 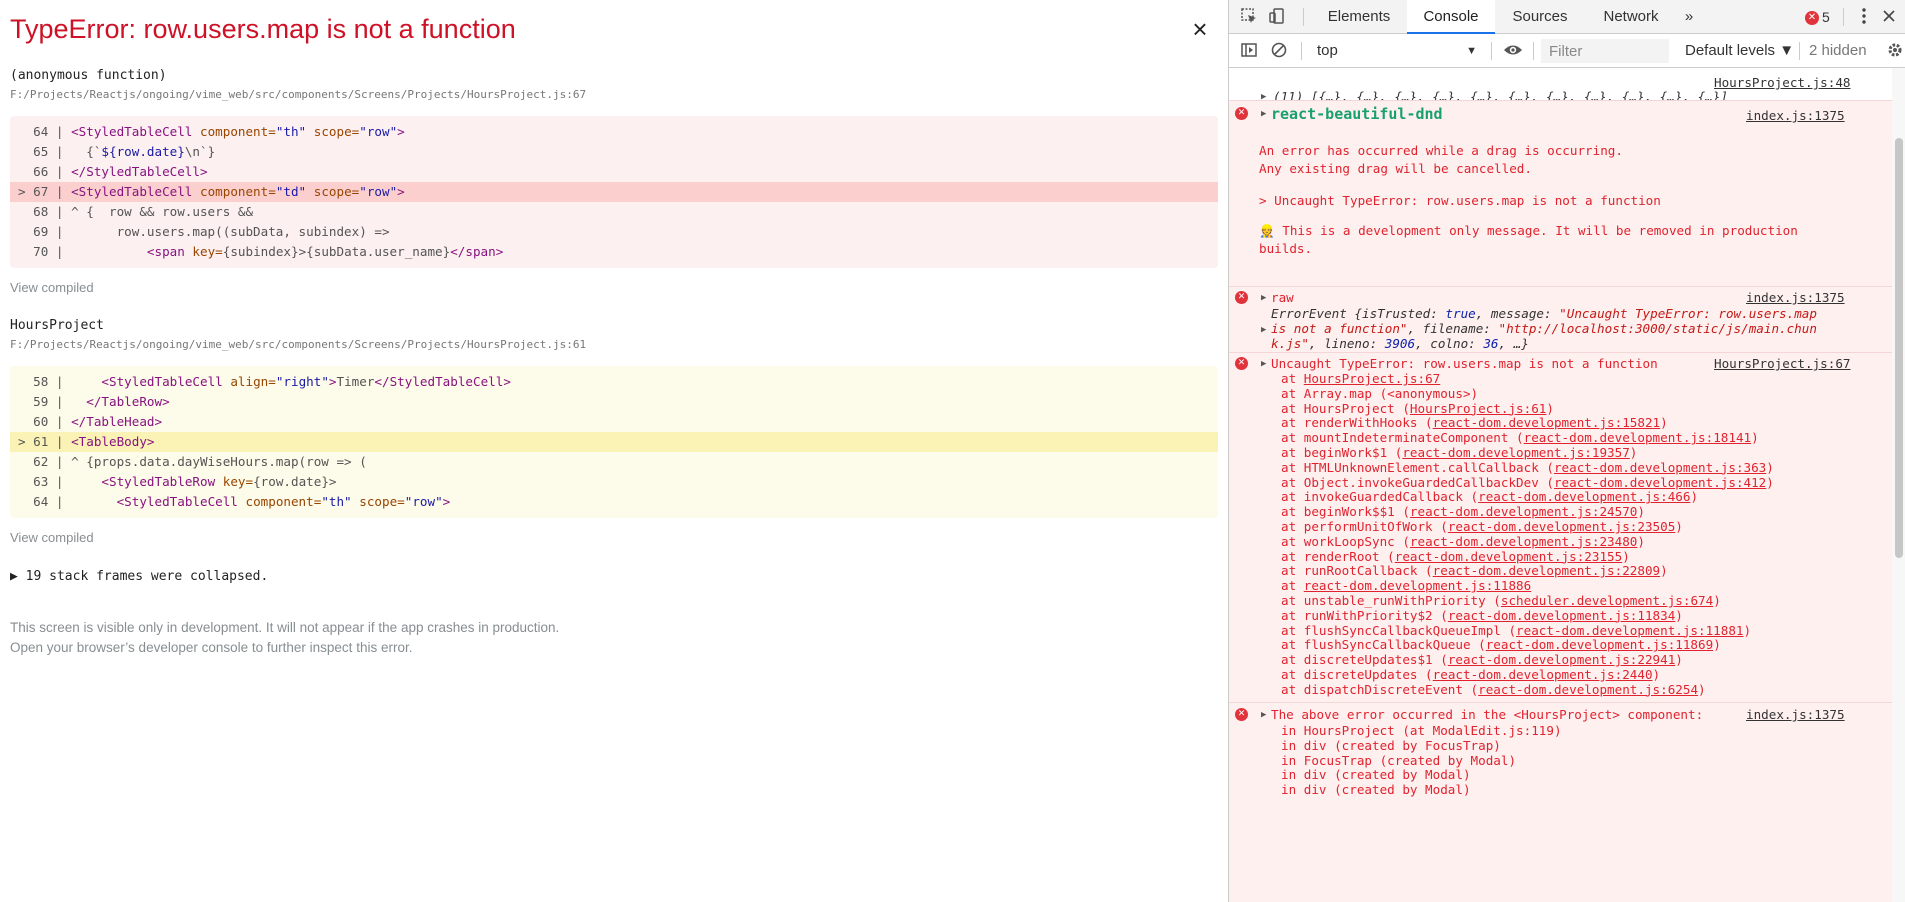 What do you see at coordinates (1895, 51) in the screenshot?
I see `settings-gear-icon` at bounding box center [1895, 51].